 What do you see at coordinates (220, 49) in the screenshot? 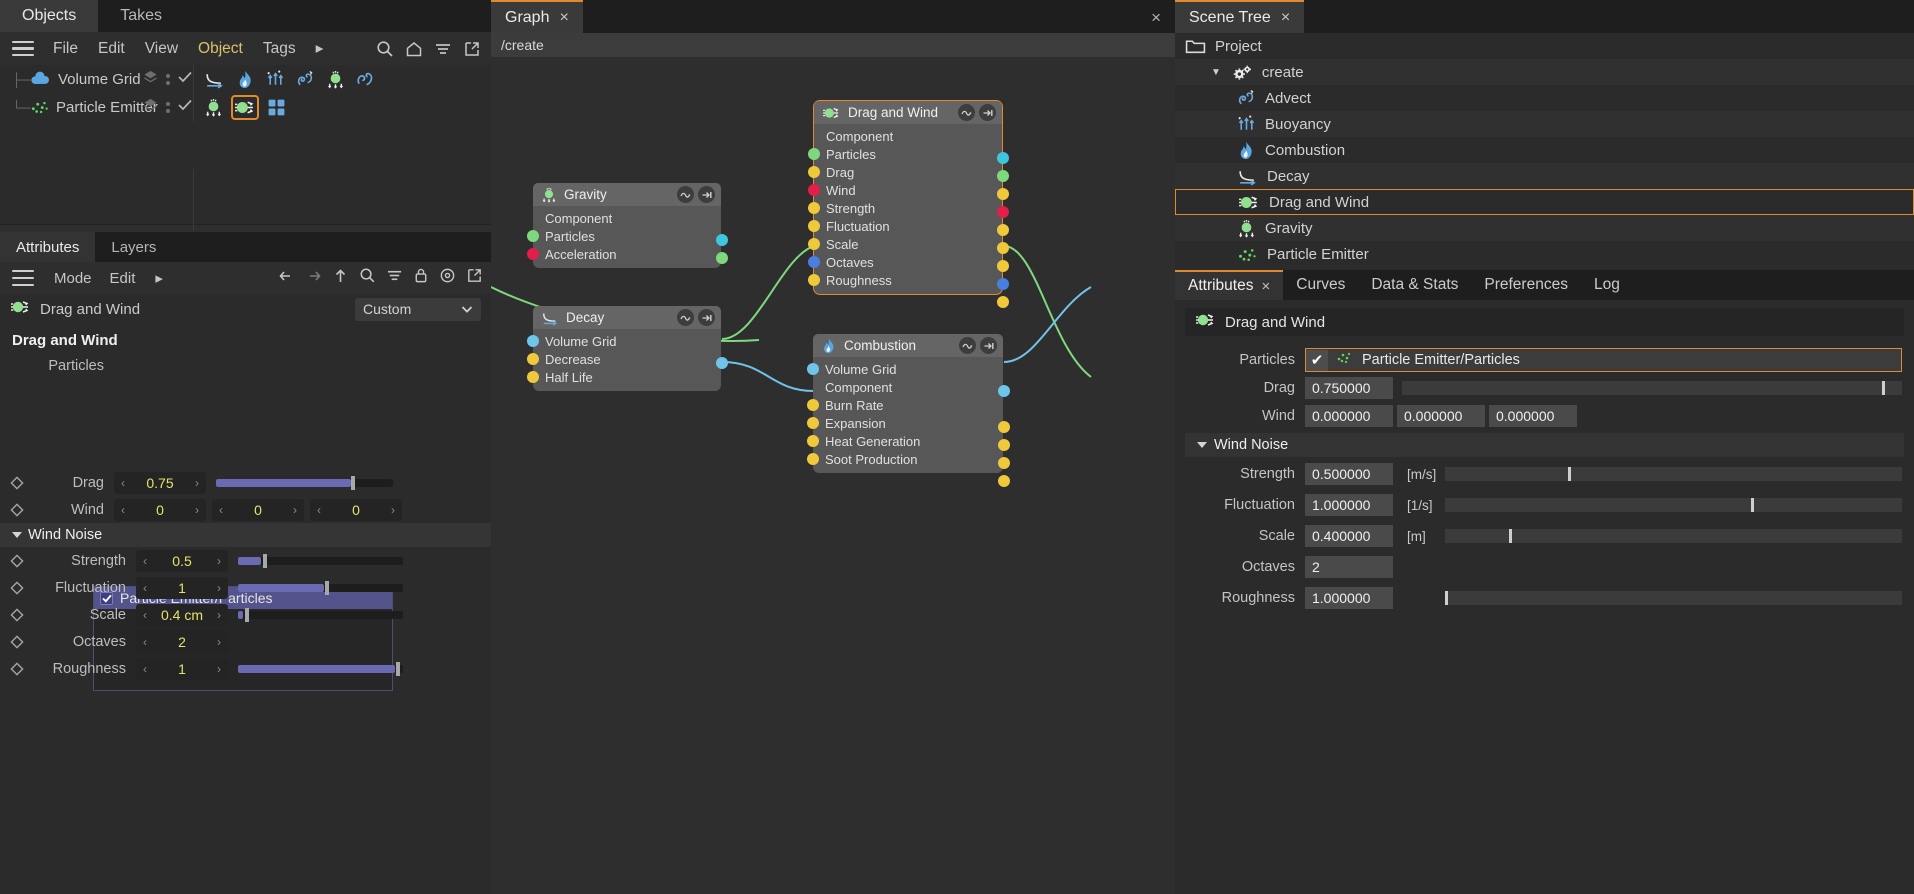
I see `menu-item-object: Object` at bounding box center [220, 49].